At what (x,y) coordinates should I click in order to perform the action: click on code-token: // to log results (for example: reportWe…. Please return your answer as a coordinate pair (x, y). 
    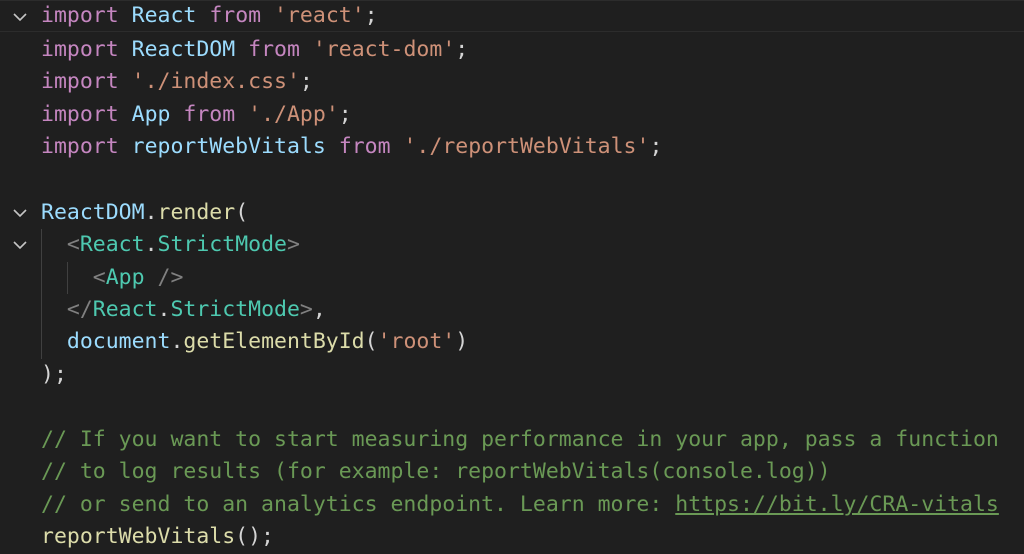
    Looking at the image, I should click on (436, 471).